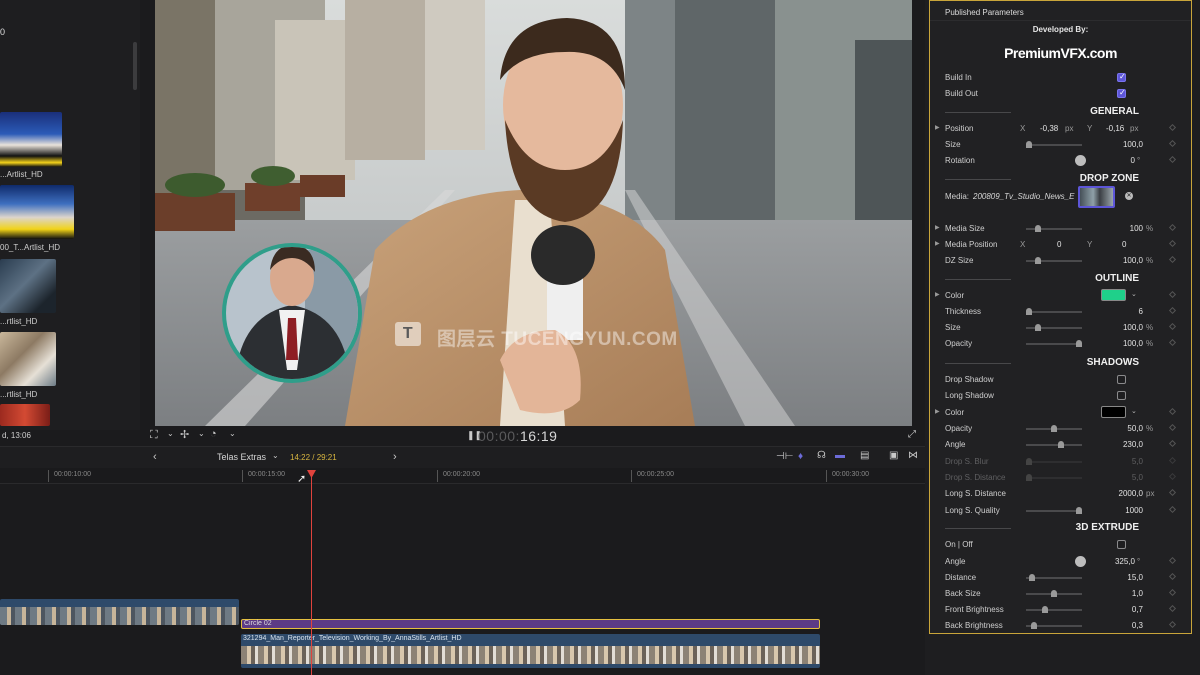 Image resolution: width=1200 pixels, height=675 pixels. What do you see at coordinates (1121, 77) in the screenshot?
I see `build-in-checkbox` at bounding box center [1121, 77].